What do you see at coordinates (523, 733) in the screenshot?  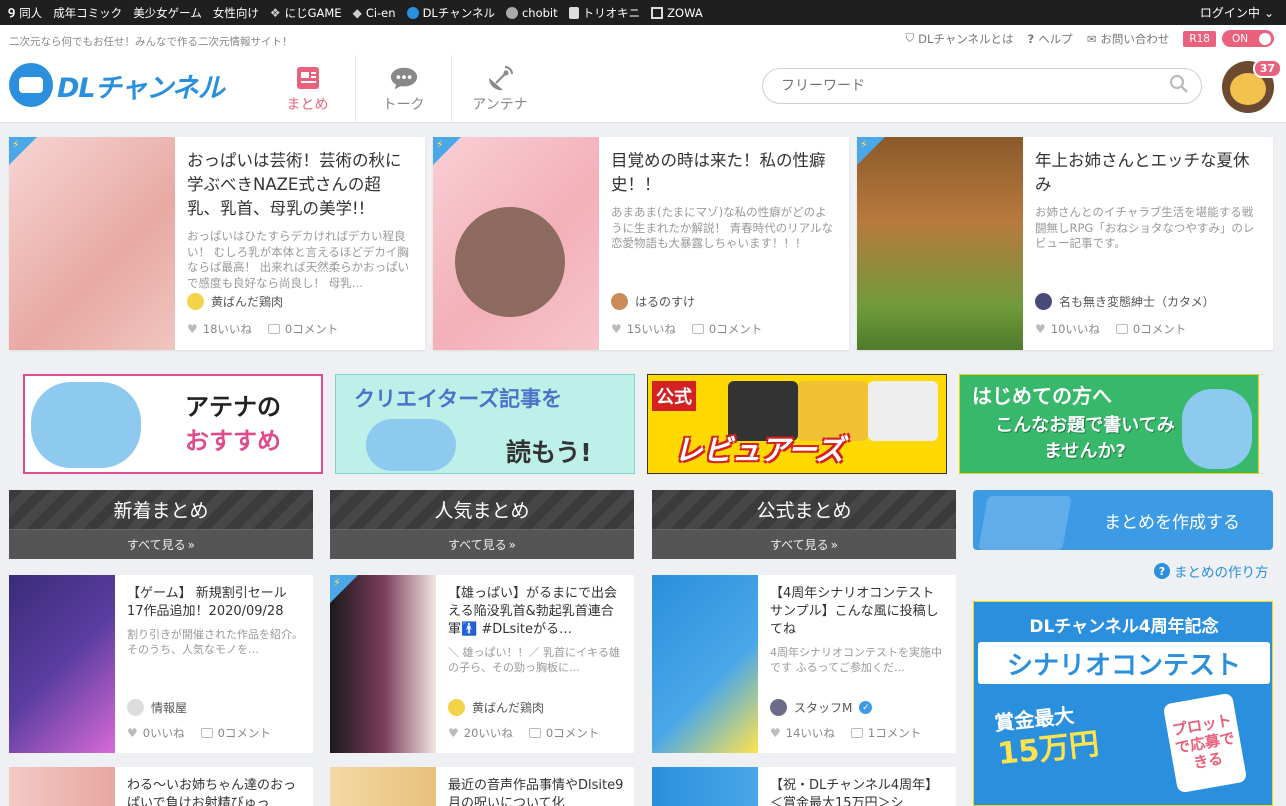 I see `card-stats: ♥ 20いいね 0コメント` at bounding box center [523, 733].